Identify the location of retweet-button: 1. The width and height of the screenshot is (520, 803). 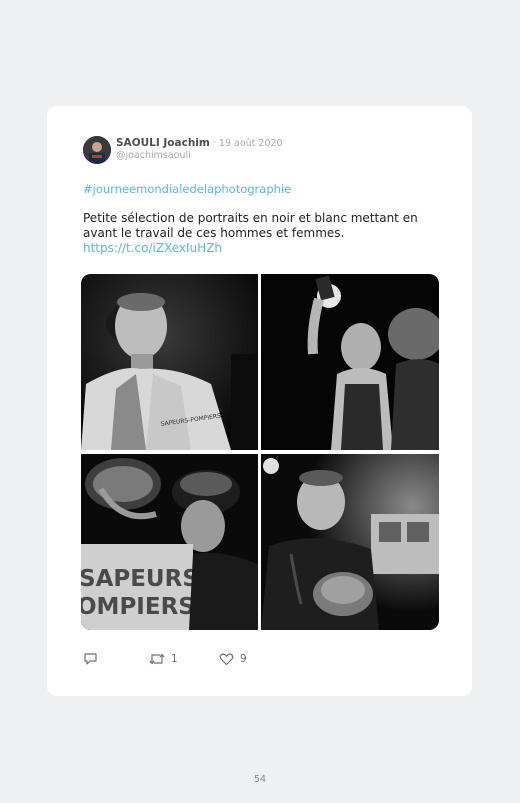
(163, 659).